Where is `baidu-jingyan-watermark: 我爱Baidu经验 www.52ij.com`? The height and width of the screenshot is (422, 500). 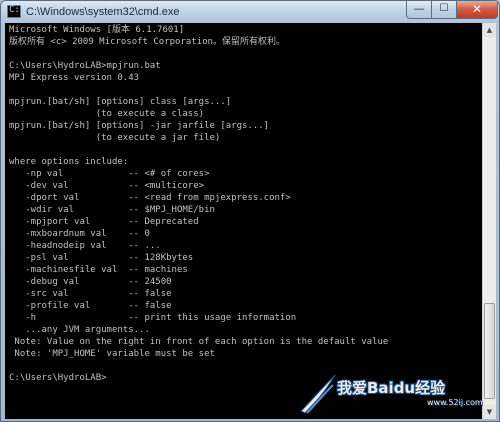
baidu-jingyan-watermark: 我爱Baidu经验 www.52ij.com is located at coordinates (397, 393).